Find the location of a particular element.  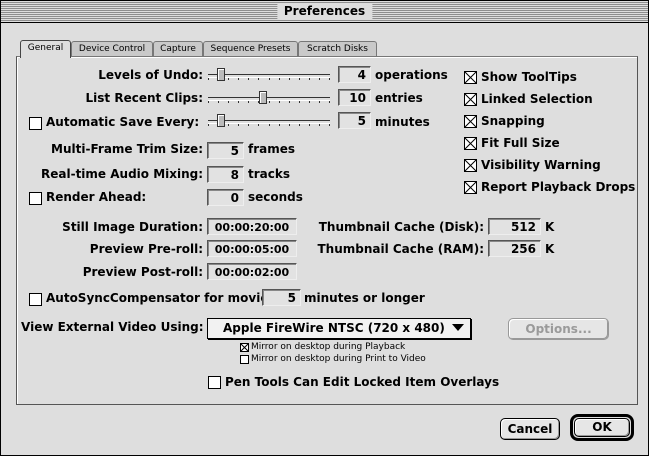

list-recent-clips-slider is located at coordinates (269, 97).